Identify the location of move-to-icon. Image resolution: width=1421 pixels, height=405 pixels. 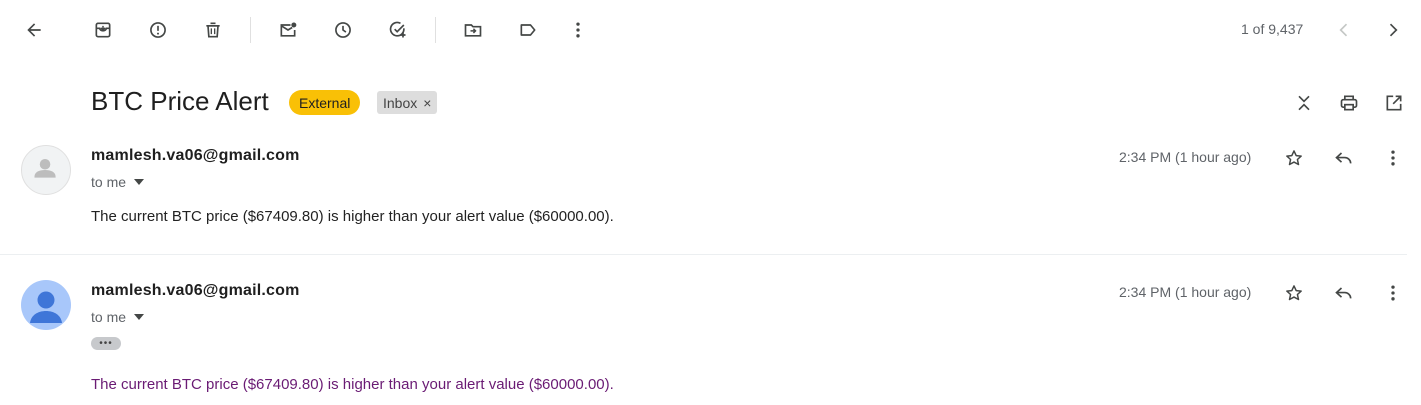
(473, 30).